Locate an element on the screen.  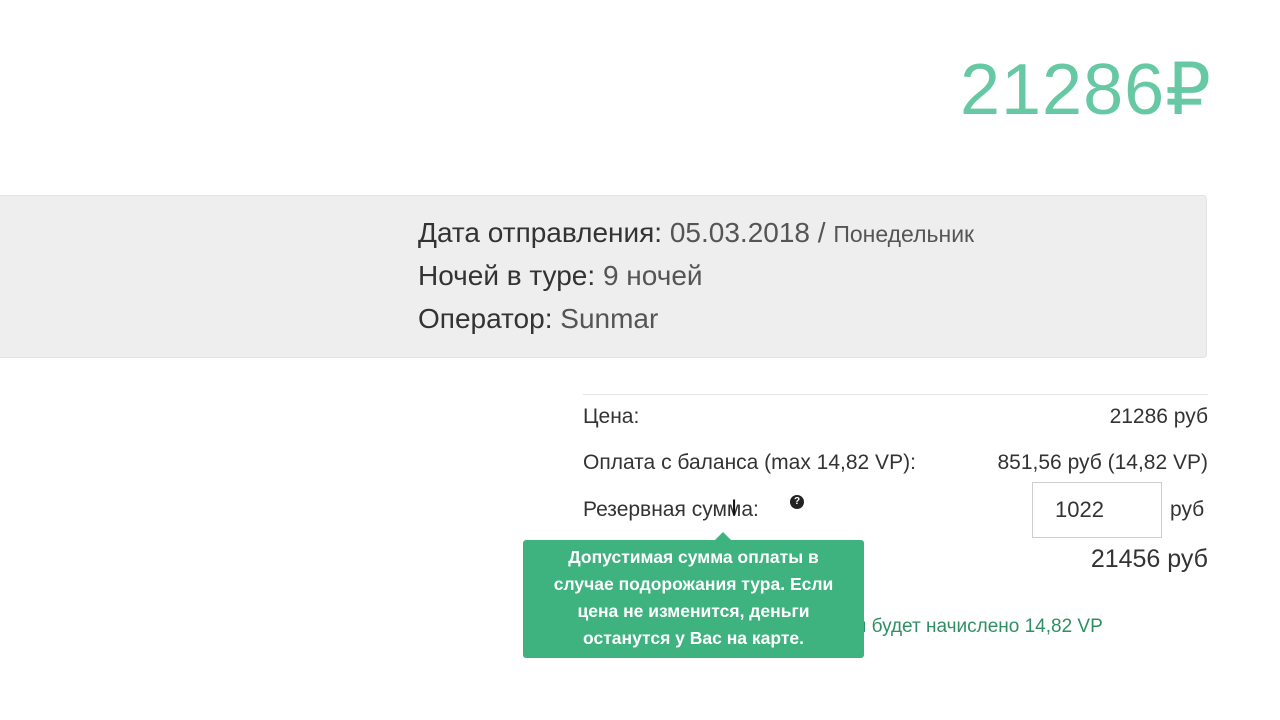
departure-label: Дата отправления: is located at coordinates (540, 232).